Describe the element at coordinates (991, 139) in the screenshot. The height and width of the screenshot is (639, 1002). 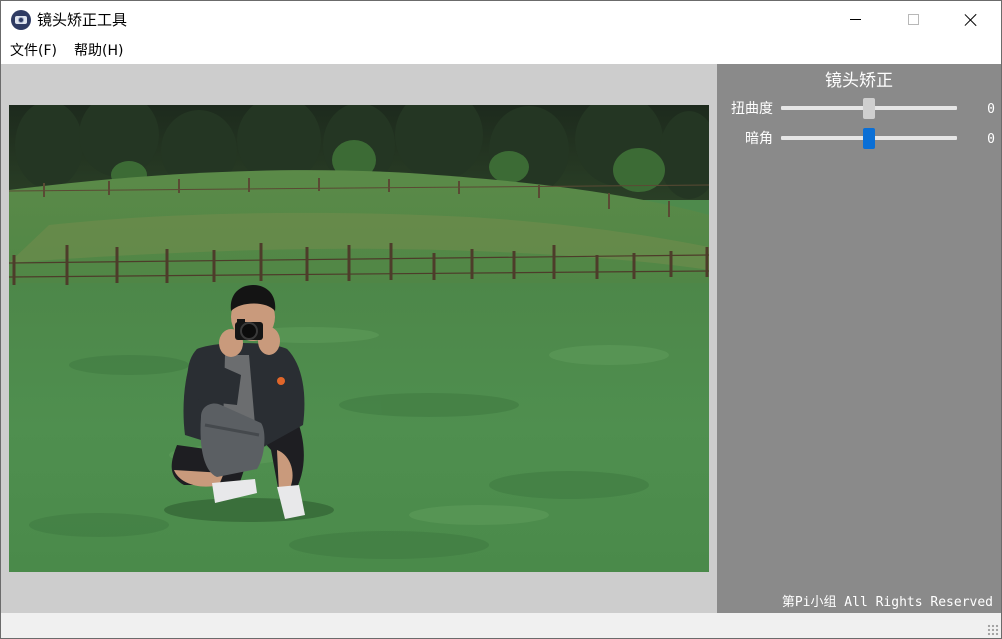
I see `vignette-value: 0` at that location.